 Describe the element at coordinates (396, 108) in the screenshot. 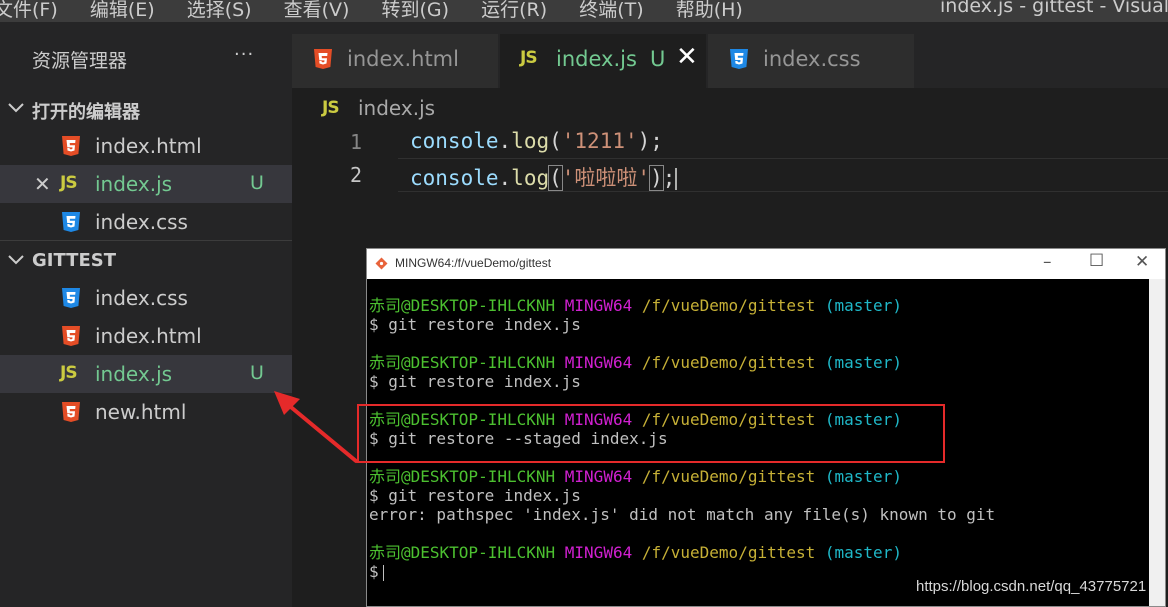

I see `breadcrumb-file: index.js` at that location.